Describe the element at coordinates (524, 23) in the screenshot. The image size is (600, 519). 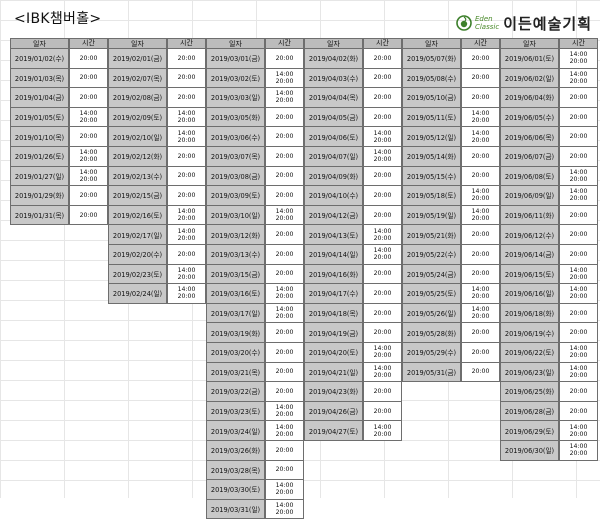
I see `brand-logo: Eden Classic 이든예술기획` at that location.